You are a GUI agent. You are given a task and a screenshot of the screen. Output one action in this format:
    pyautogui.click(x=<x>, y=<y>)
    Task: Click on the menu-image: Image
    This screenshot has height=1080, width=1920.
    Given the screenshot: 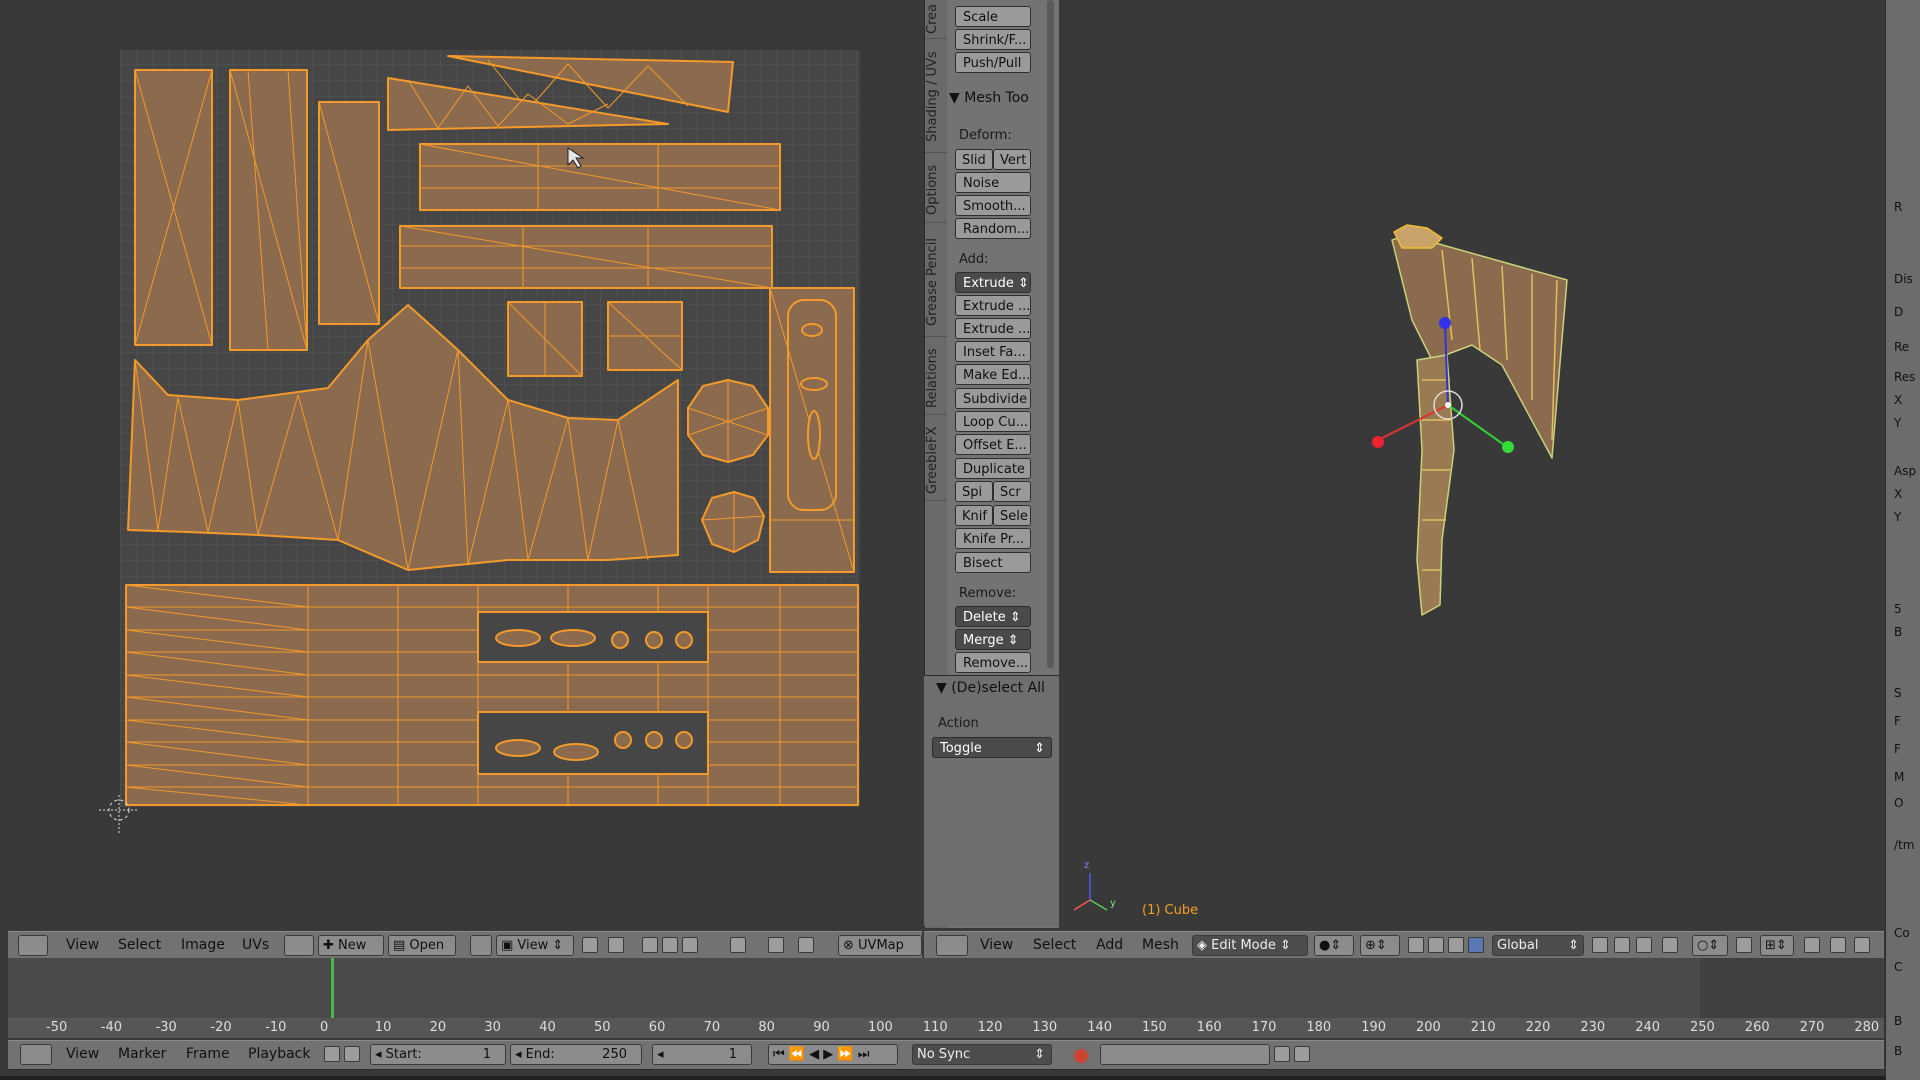 What is the action you would take?
    pyautogui.click(x=203, y=945)
    